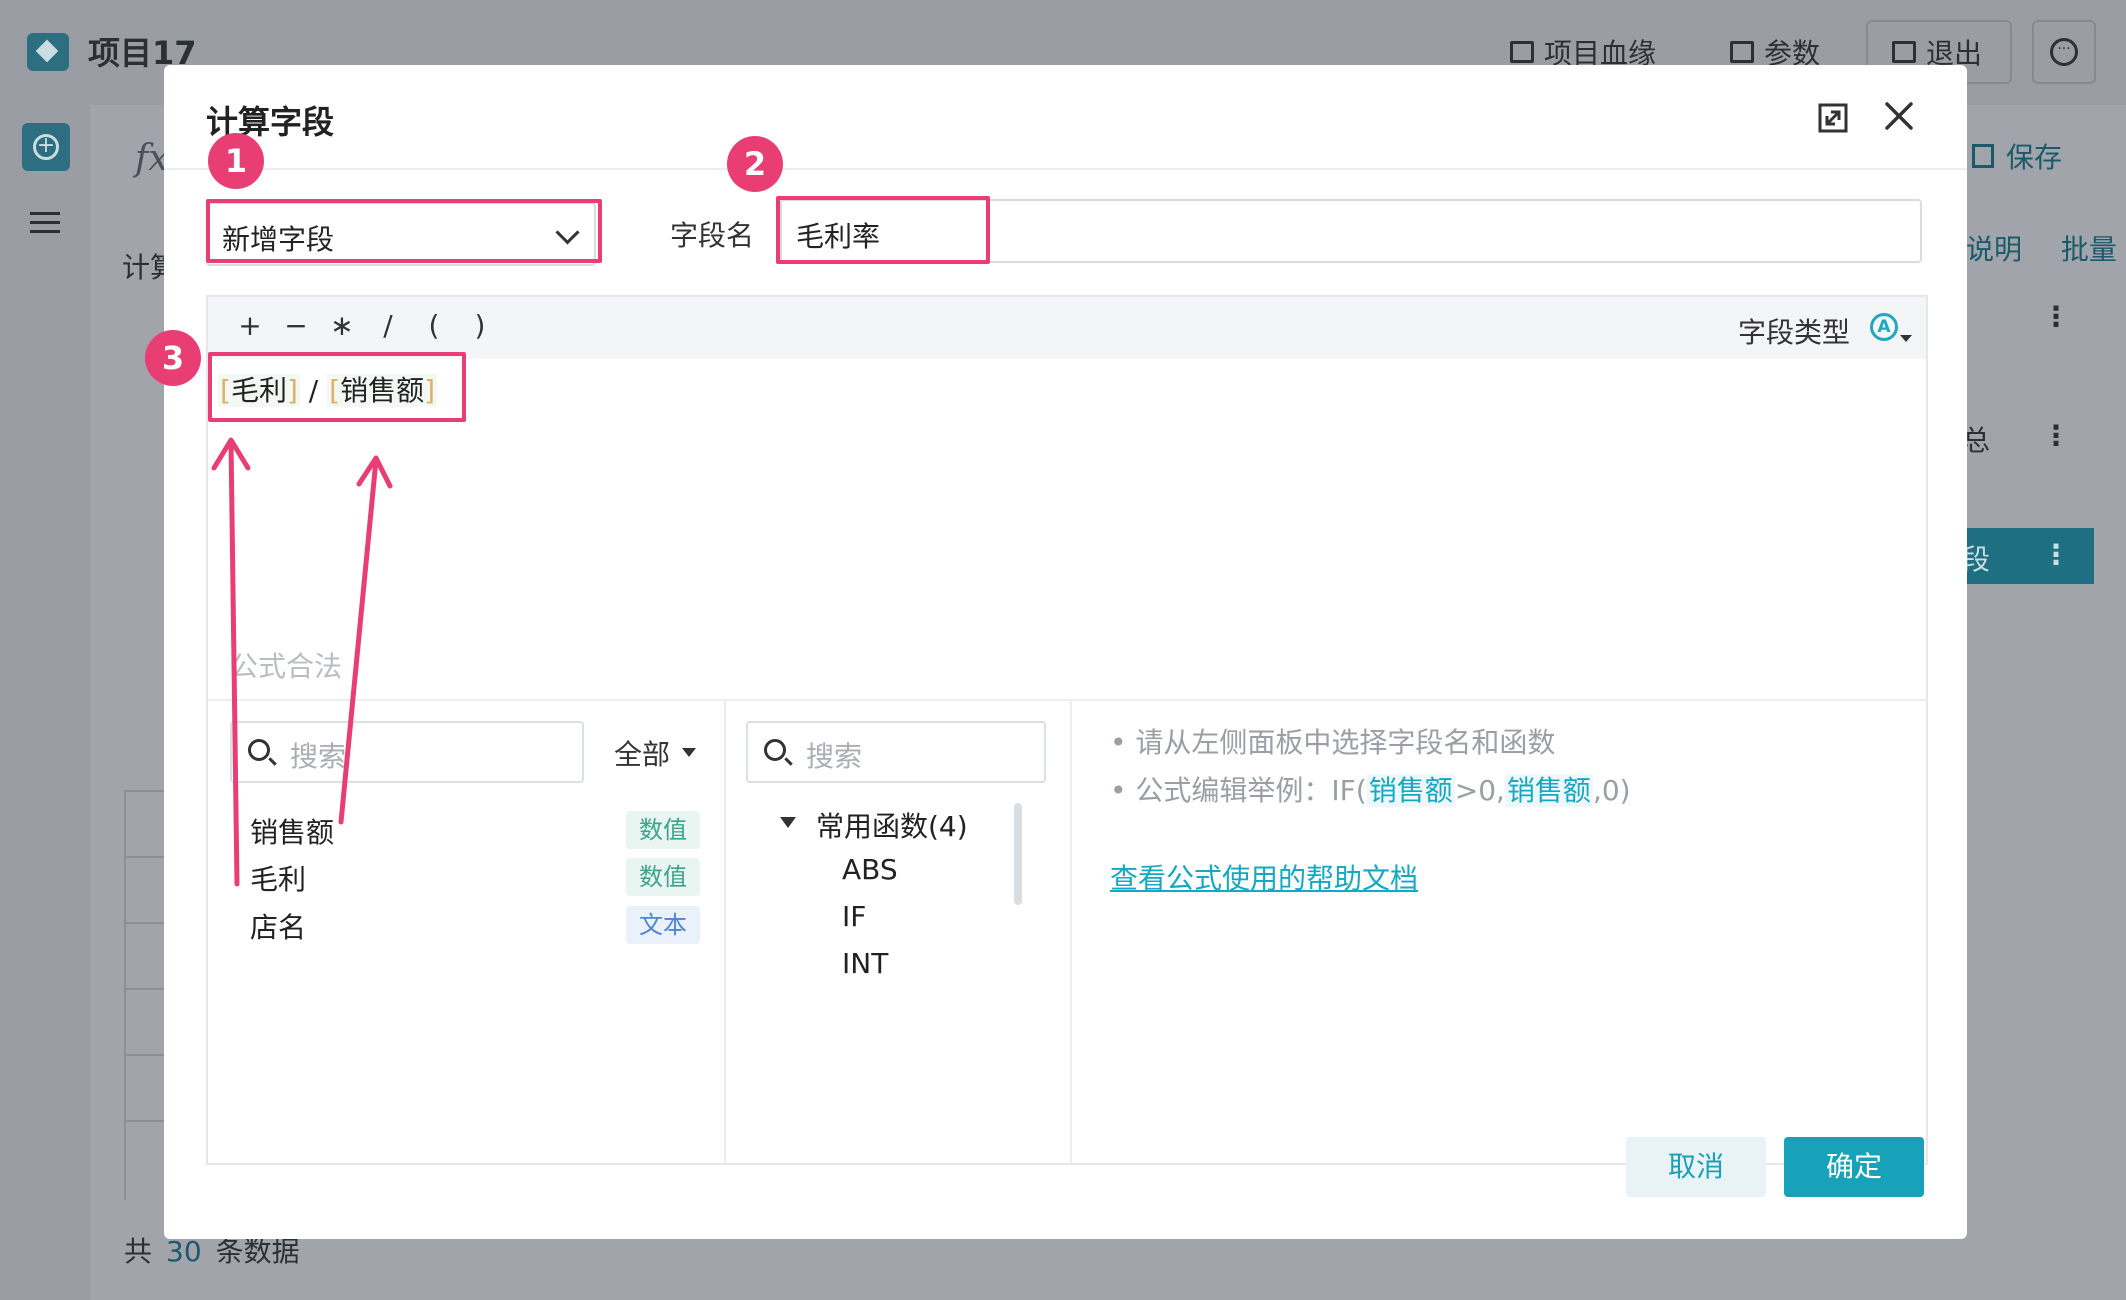 The image size is (2126, 1300). Describe the element at coordinates (1611, 790) in the screenshot. I see `help-example-suffix: ,0)` at that location.